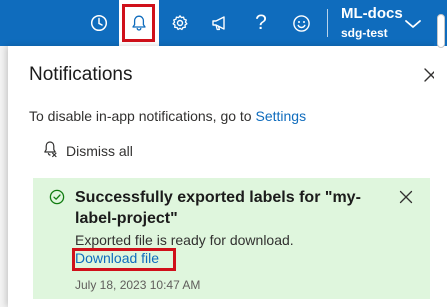  I want to click on top-bar: ? ML-docs sdg-test, so click(223, 23).